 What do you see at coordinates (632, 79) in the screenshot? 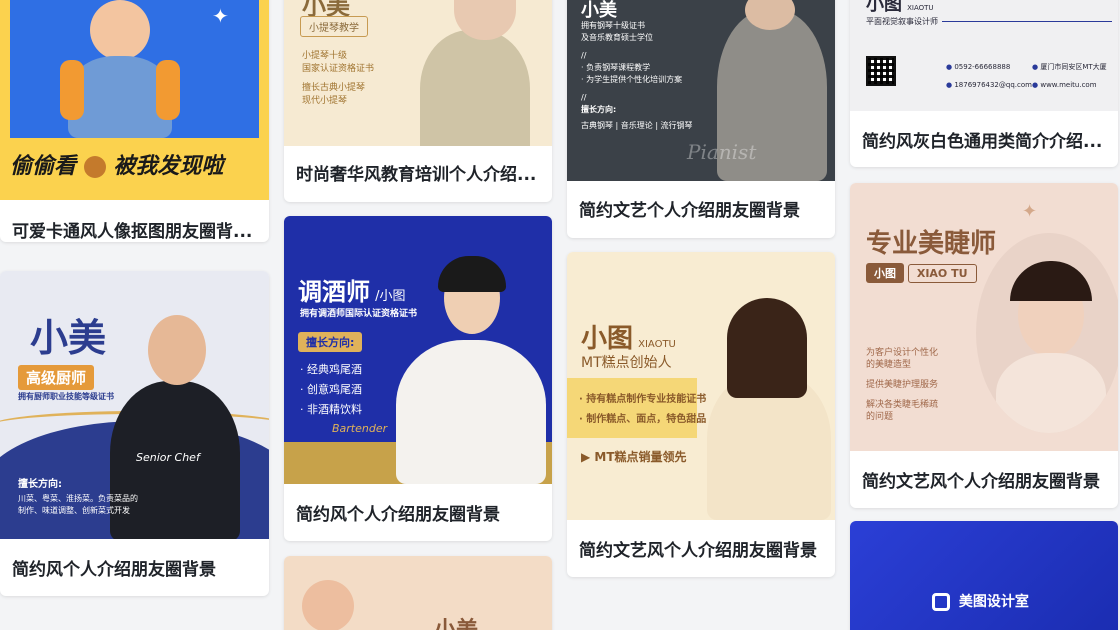
I see `thumb-bullet: · 为学生提供个性化培训方案` at bounding box center [632, 79].